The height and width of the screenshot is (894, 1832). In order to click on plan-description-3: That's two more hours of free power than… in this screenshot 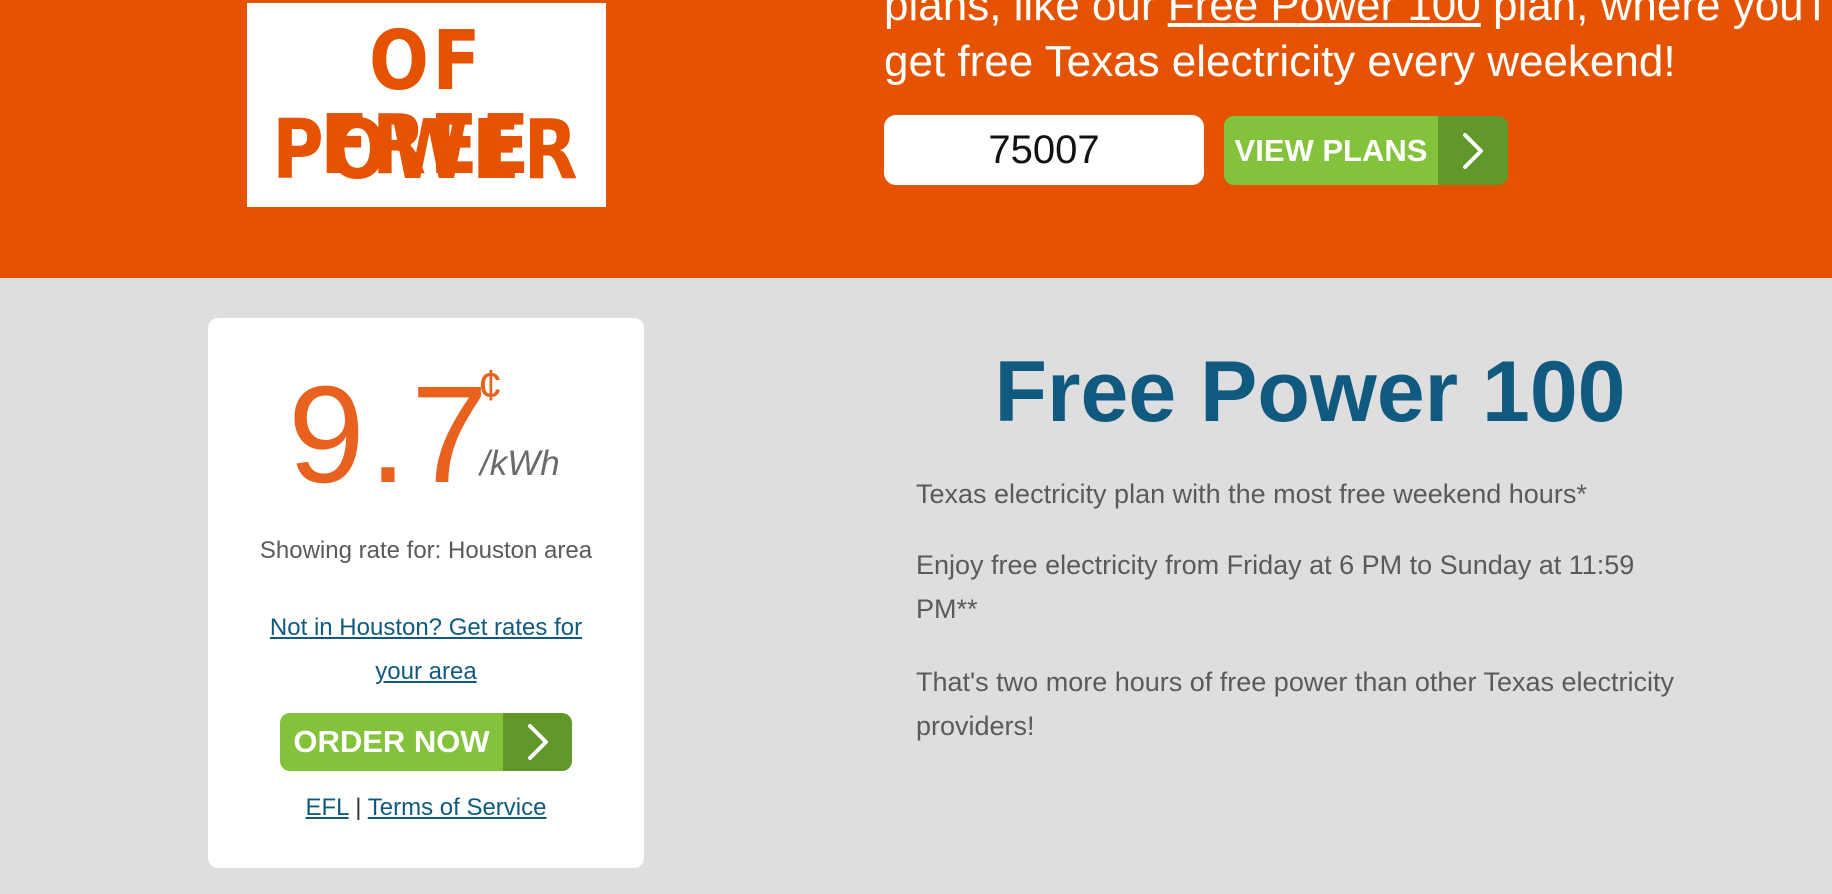, I will do `click(1316, 704)`.